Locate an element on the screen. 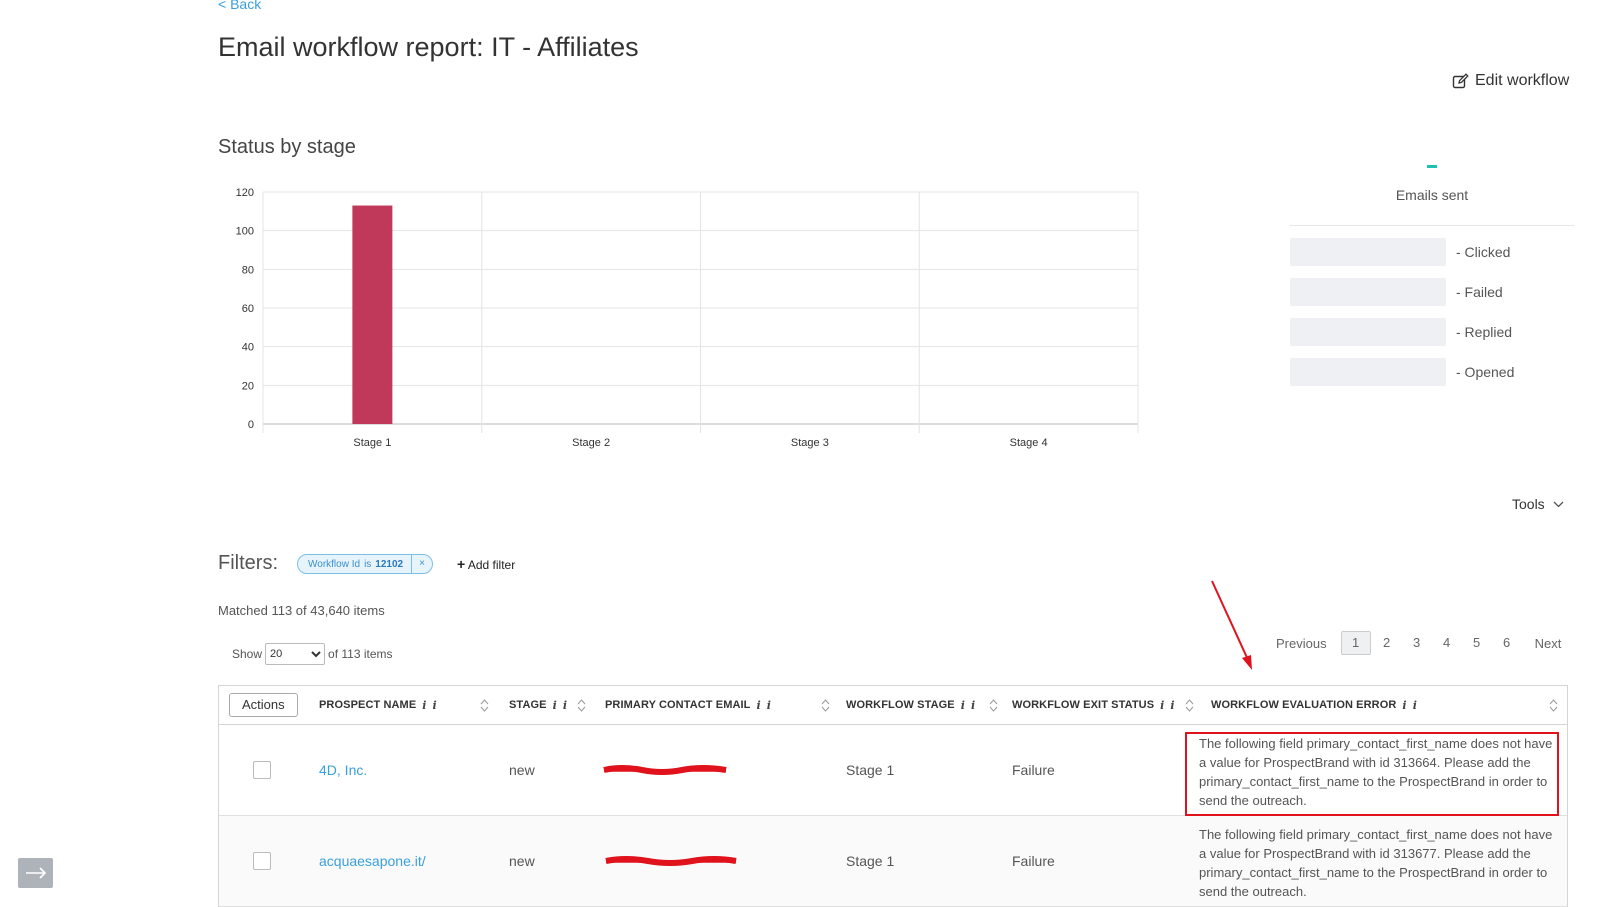 This screenshot has width=1608, height=907. stat-label: - Failed is located at coordinates (1479, 292).